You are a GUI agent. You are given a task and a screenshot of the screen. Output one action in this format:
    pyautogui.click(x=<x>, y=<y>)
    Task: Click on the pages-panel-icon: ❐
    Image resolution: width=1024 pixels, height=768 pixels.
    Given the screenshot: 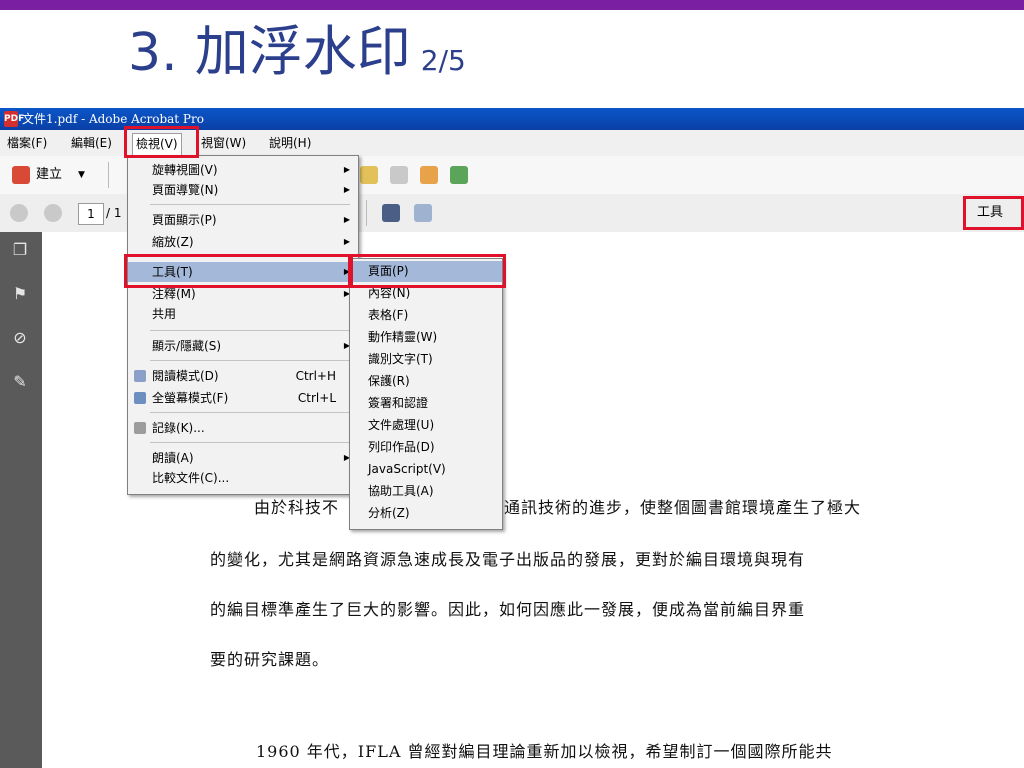 What is the action you would take?
    pyautogui.click(x=20, y=250)
    